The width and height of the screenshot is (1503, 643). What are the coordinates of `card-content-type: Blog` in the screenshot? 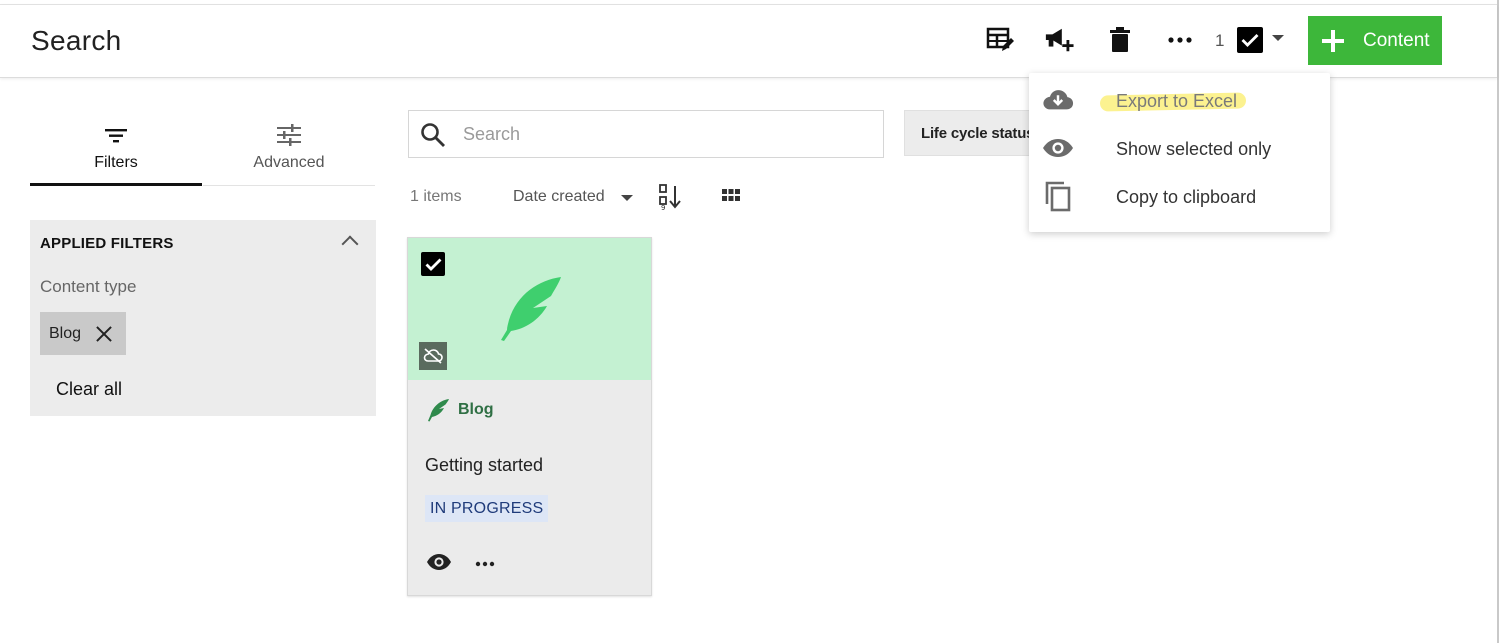 It's located at (460, 410).